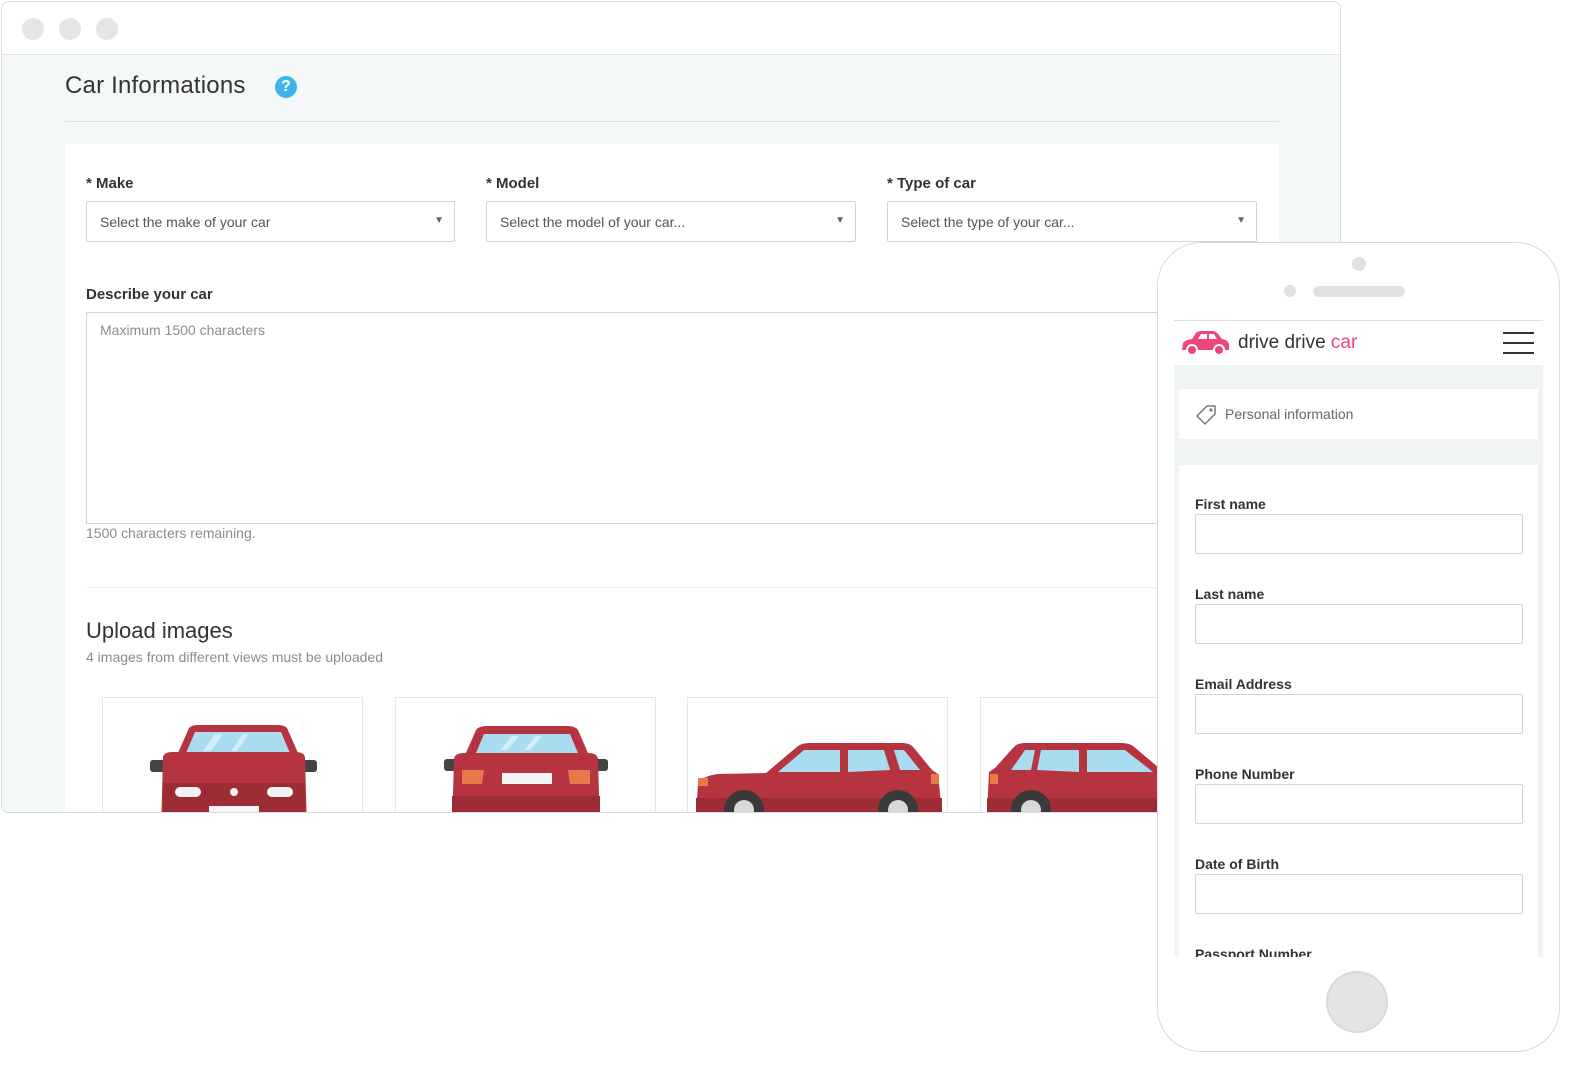  Describe the element at coordinates (1206, 415) in the screenshot. I see `tag-icon` at that location.